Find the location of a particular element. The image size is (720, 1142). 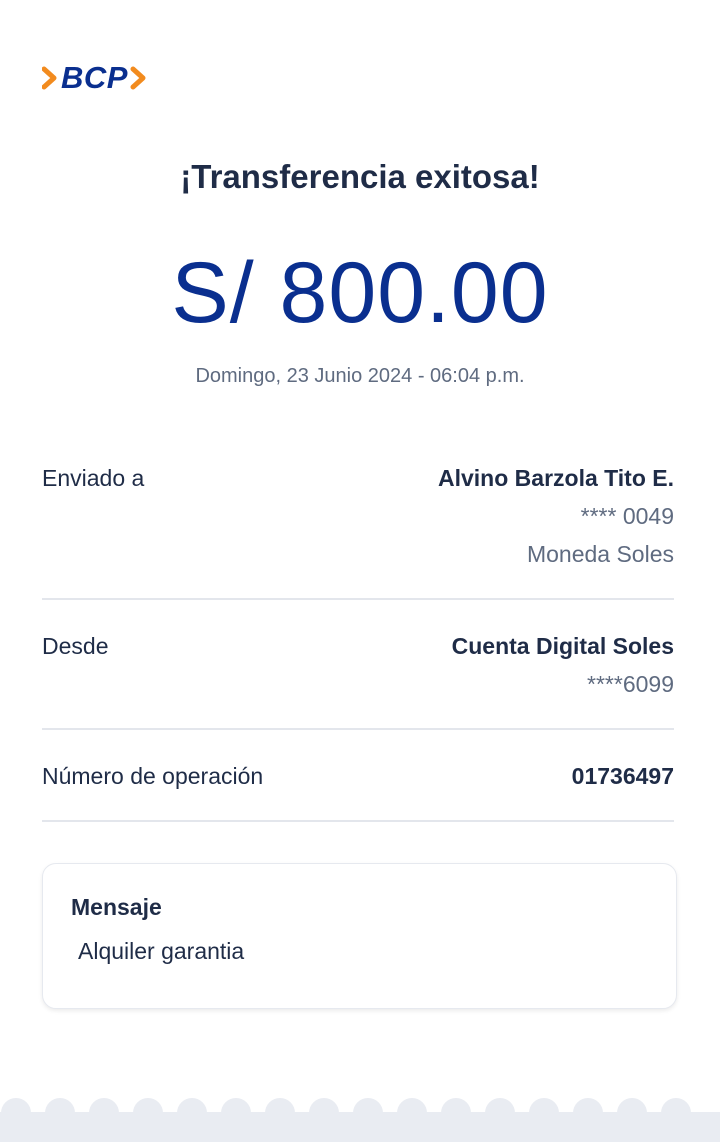

from-row: Desde Cuenta Digital Soles ****6099 is located at coordinates (358, 665).